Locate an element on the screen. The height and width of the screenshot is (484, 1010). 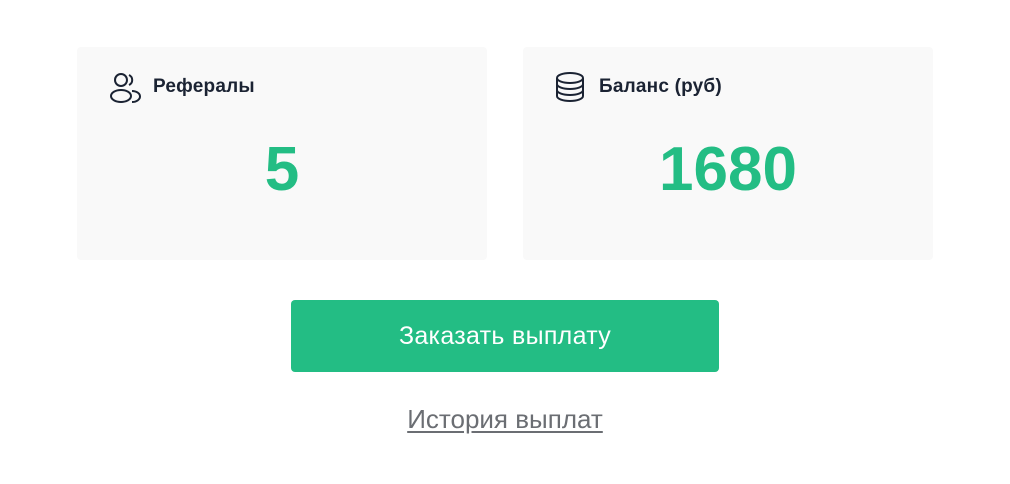
referrals-card-header: Рефералы is located at coordinates (182, 87).